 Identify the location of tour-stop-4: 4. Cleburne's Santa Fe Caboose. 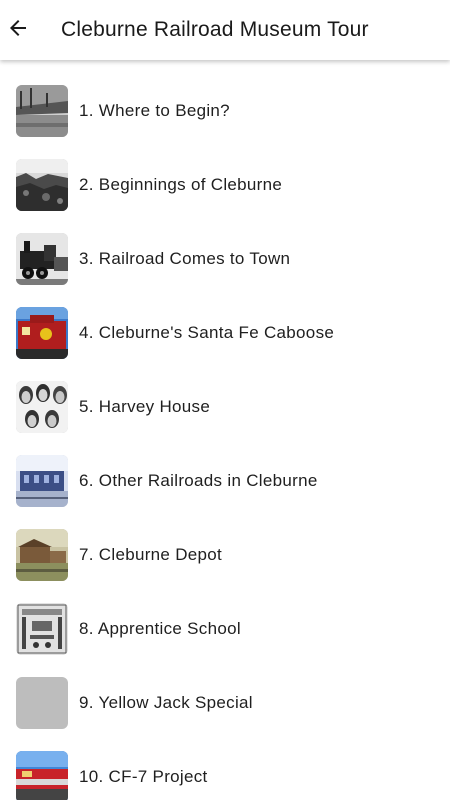
(225, 333).